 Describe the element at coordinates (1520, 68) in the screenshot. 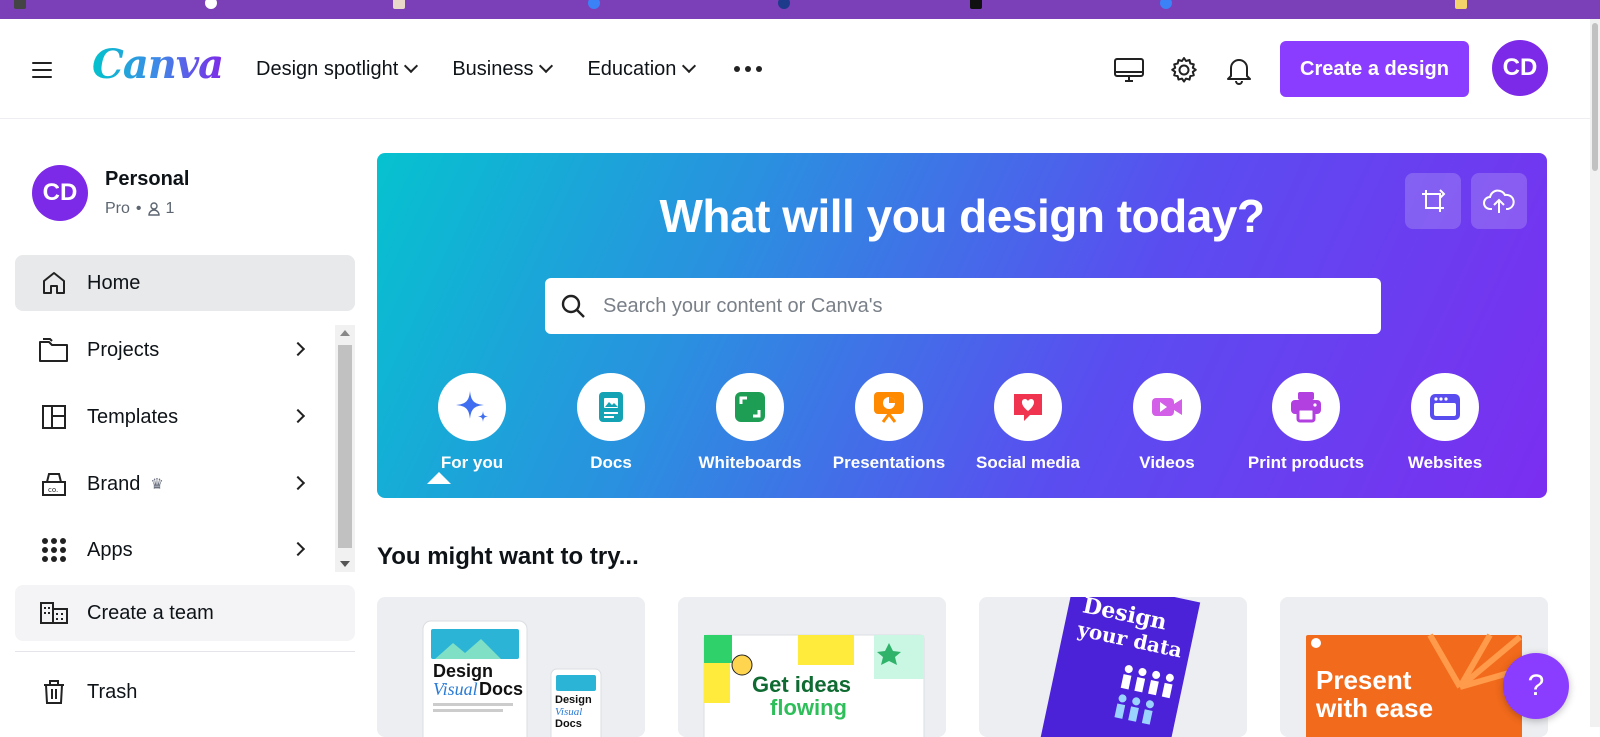

I see `account-avatar: CD` at that location.